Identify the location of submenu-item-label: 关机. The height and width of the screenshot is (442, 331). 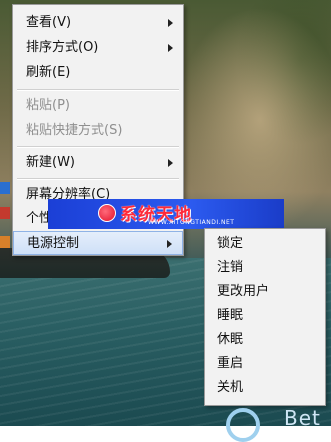
(230, 387).